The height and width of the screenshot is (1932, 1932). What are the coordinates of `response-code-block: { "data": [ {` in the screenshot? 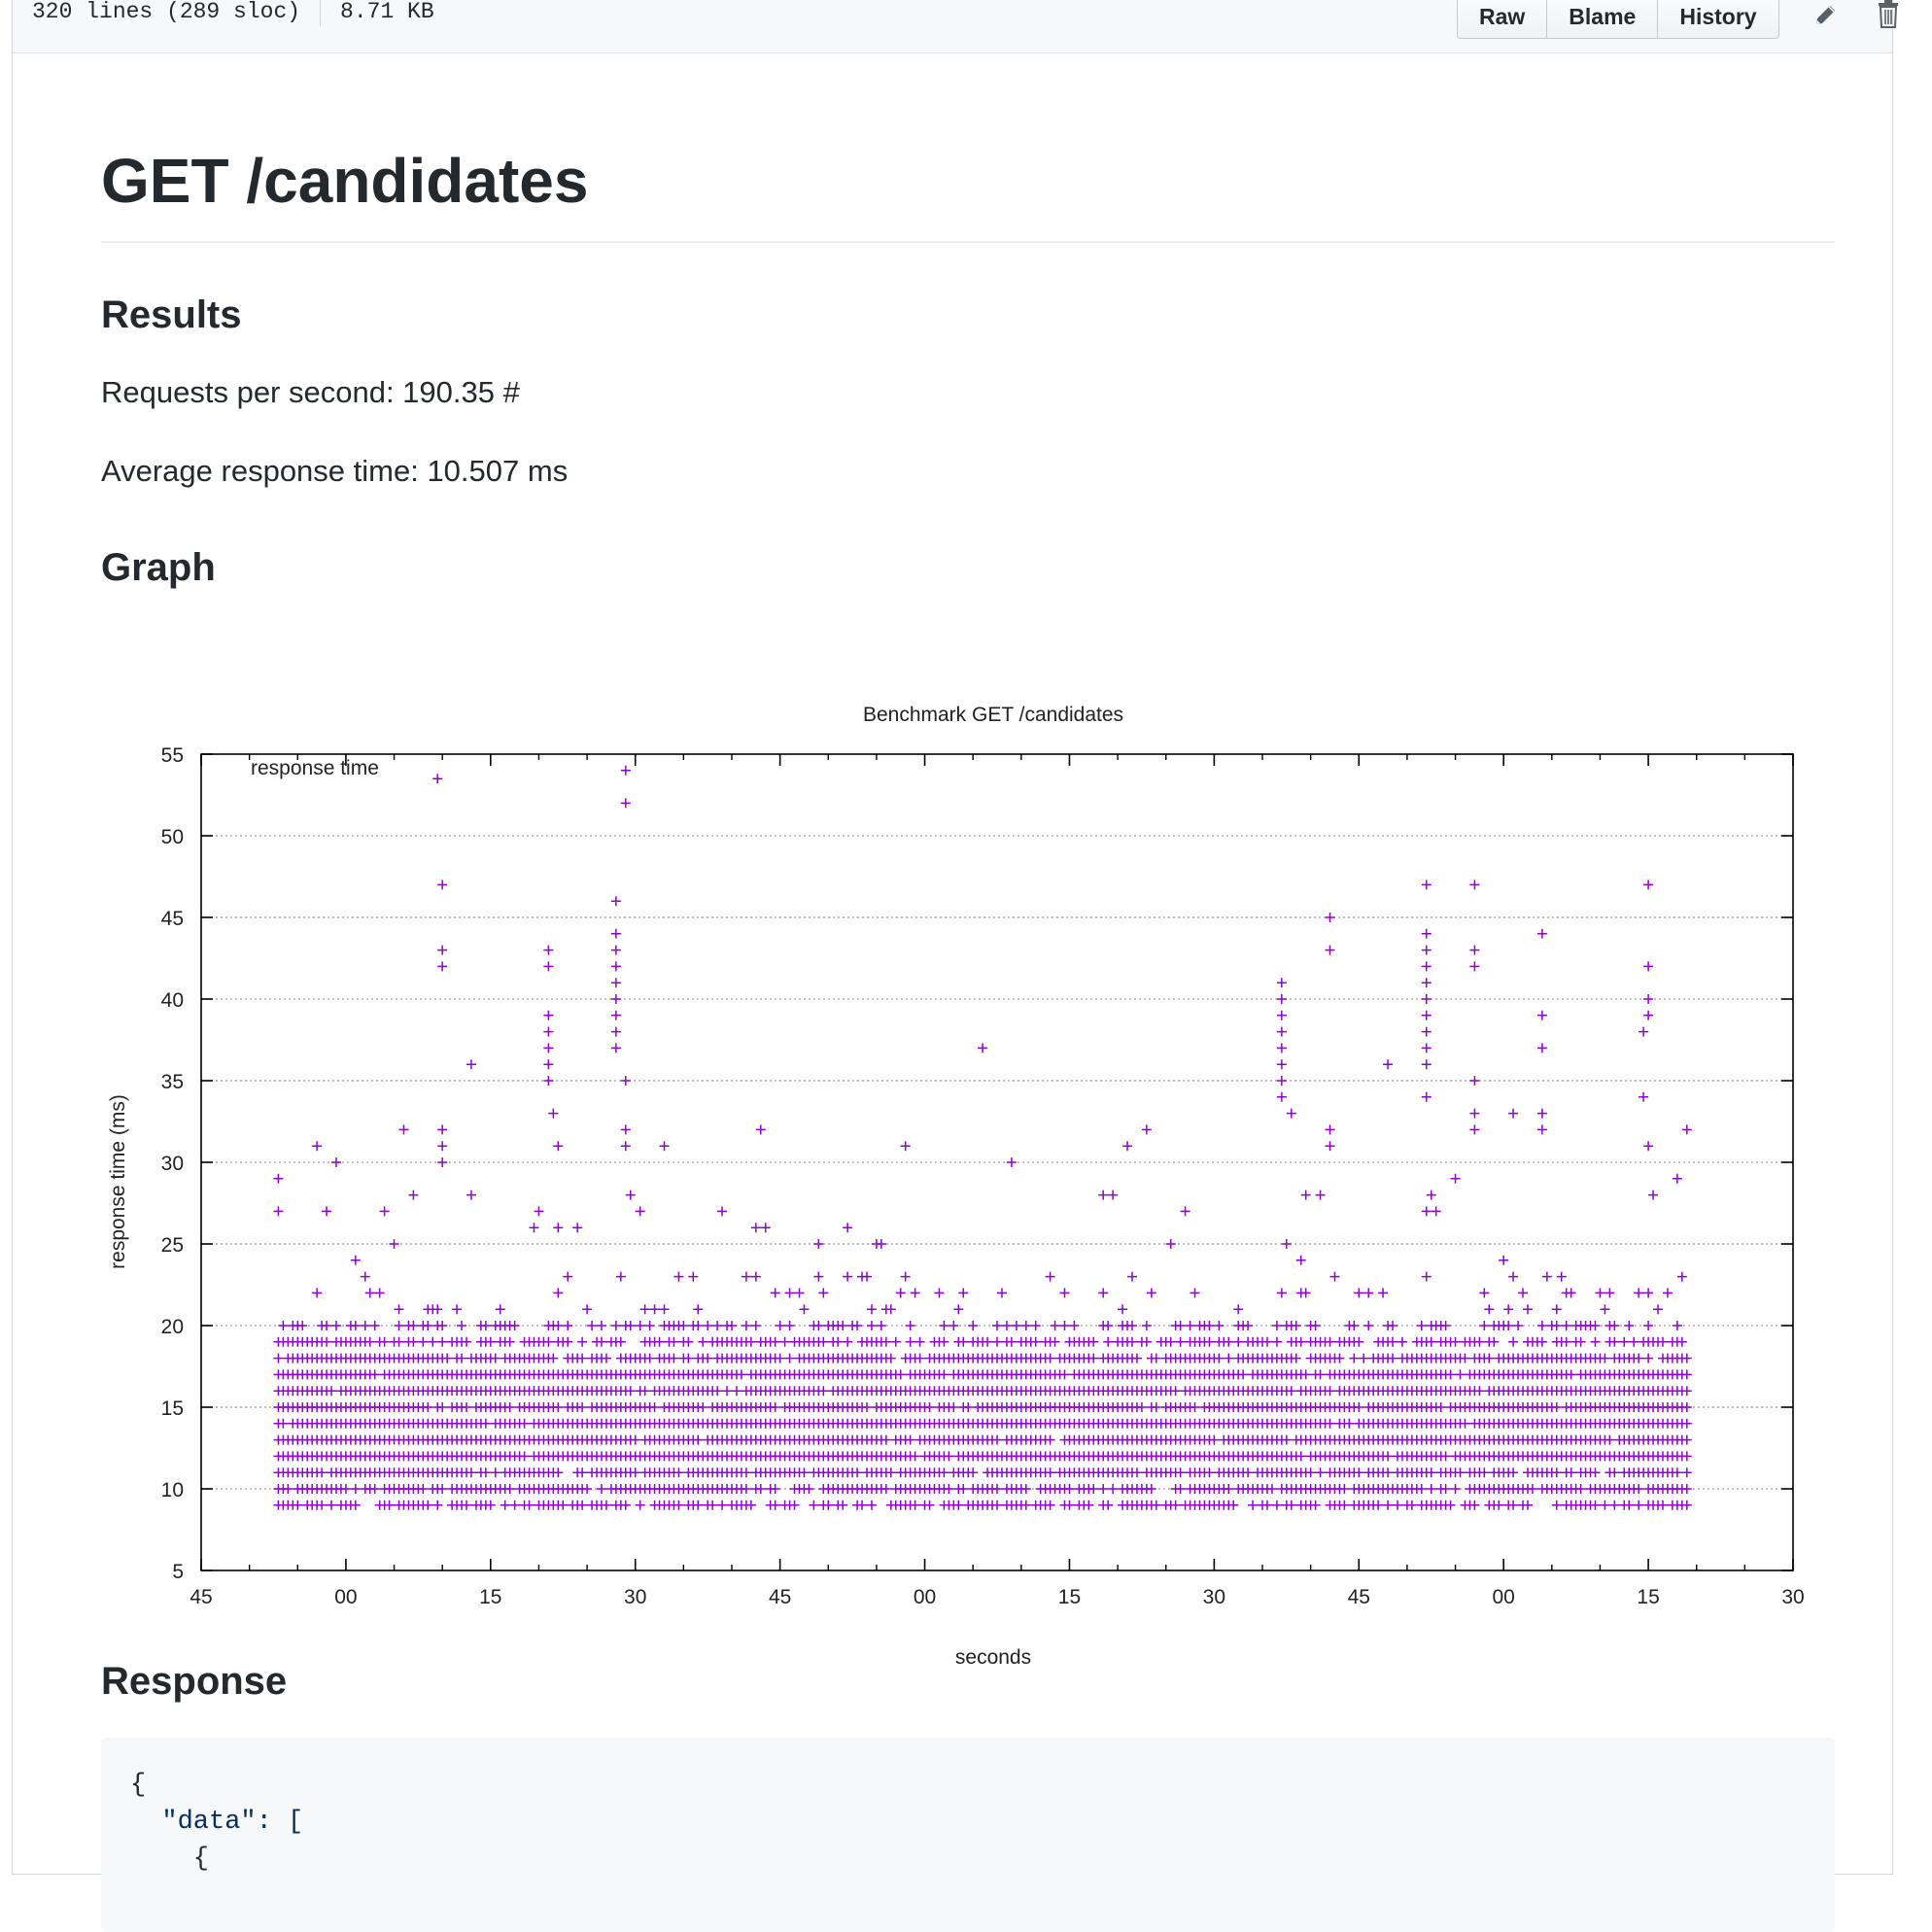 It's located at (968, 1835).